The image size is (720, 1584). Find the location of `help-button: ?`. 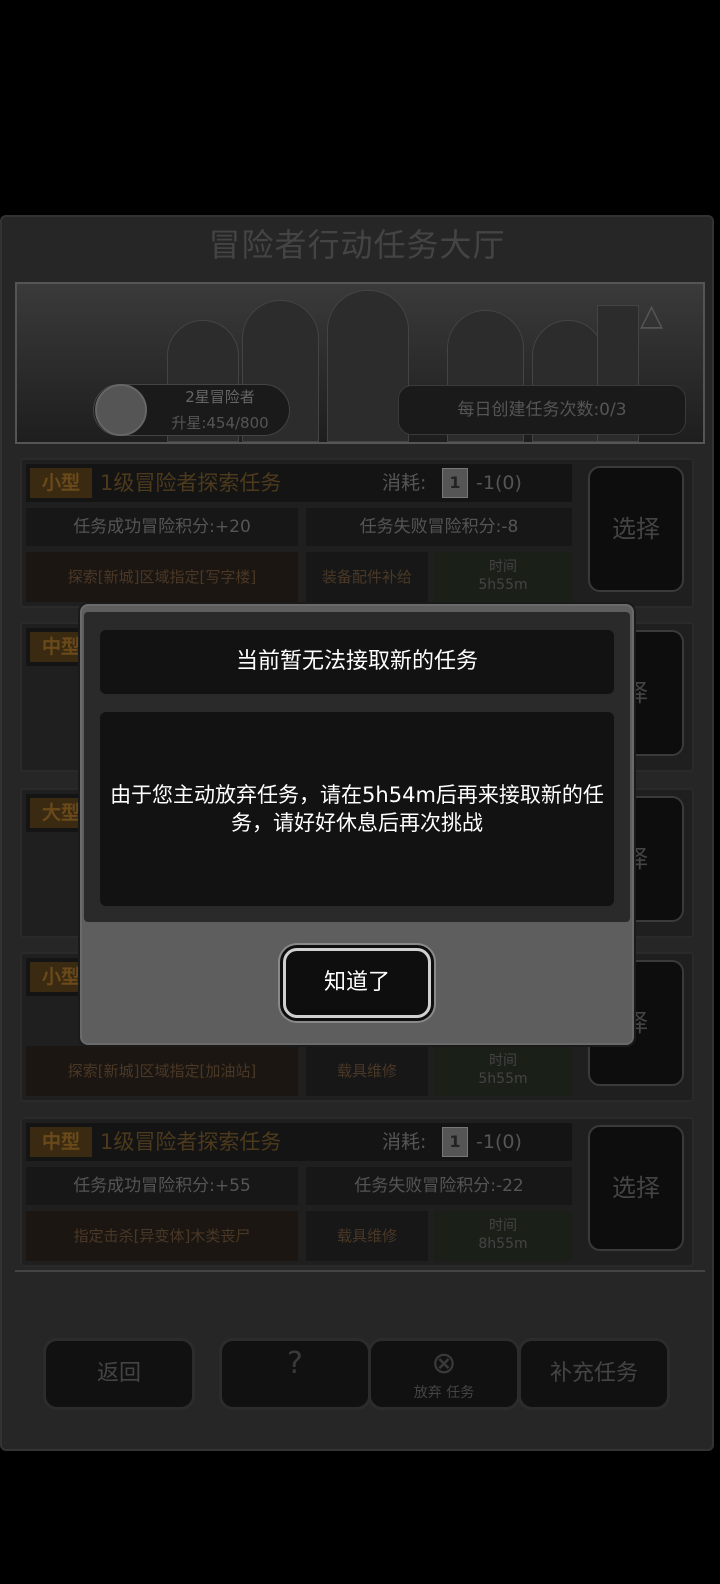

help-button: ? is located at coordinates (295, 1374).